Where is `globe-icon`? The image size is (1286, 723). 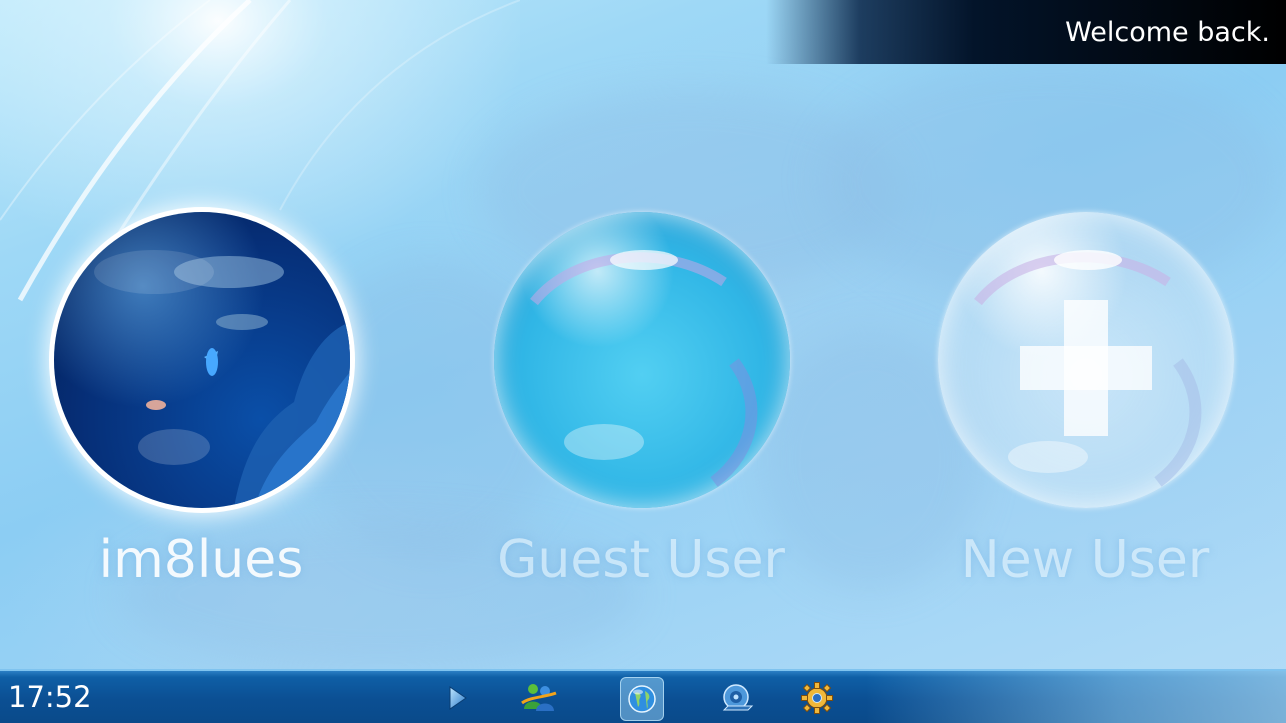 globe-icon is located at coordinates (642, 699).